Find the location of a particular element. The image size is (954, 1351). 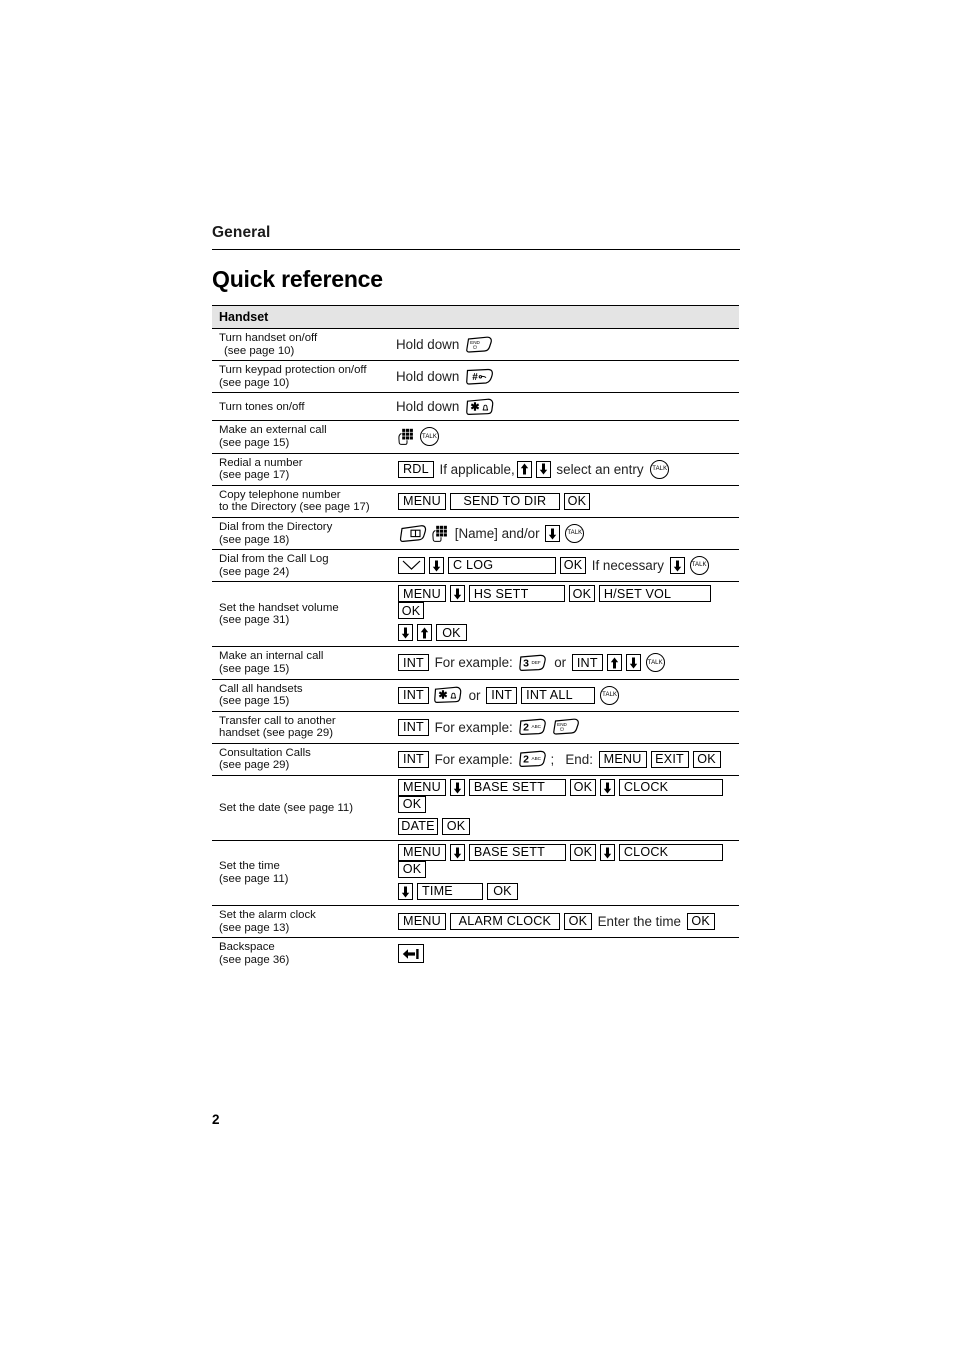

backspace-icon is located at coordinates (411, 954).